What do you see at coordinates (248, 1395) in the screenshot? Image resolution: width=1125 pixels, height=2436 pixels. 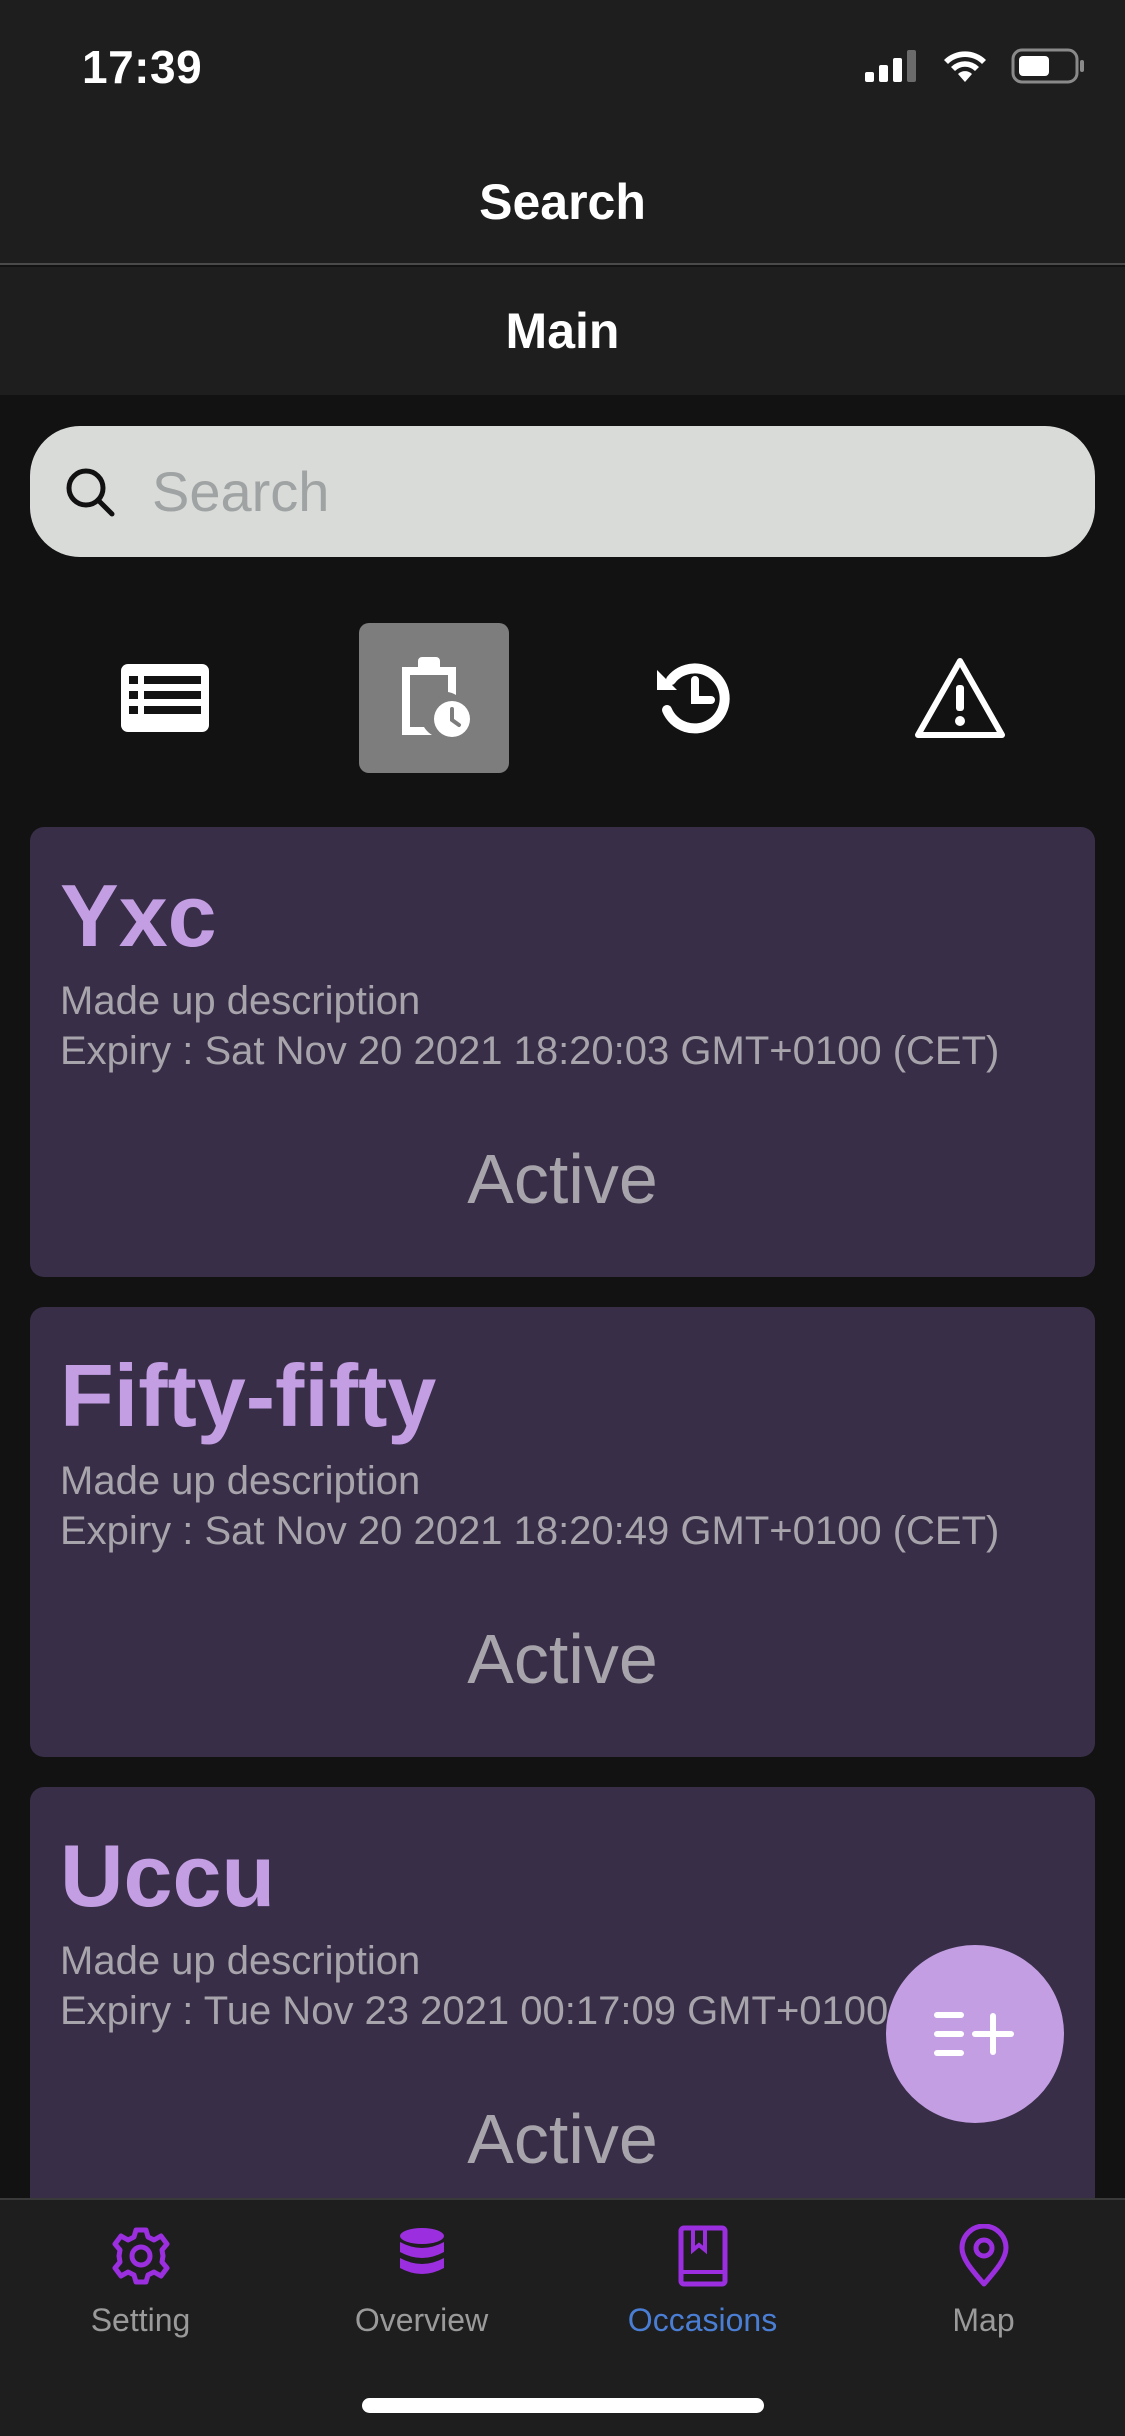 I see `occasion-title: Fifty-fifty` at bounding box center [248, 1395].